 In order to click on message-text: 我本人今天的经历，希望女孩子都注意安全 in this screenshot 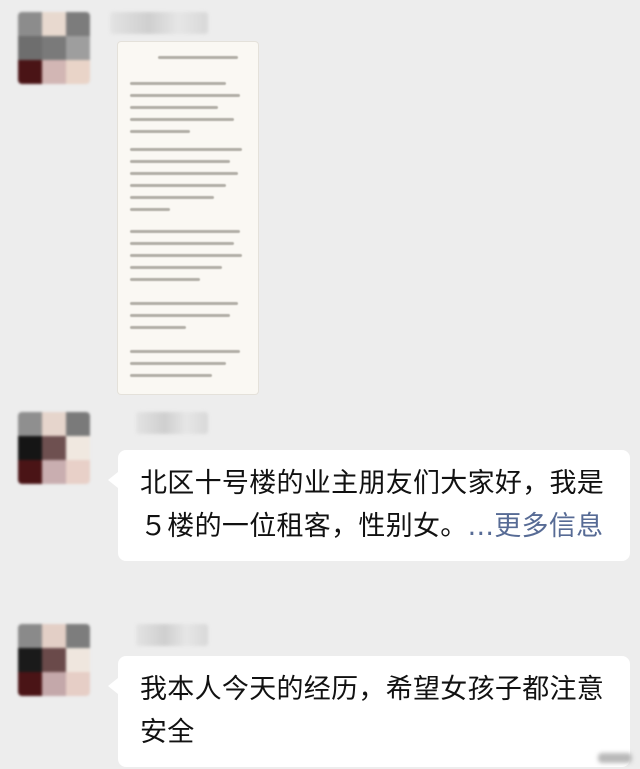, I will do `click(372, 711)`.